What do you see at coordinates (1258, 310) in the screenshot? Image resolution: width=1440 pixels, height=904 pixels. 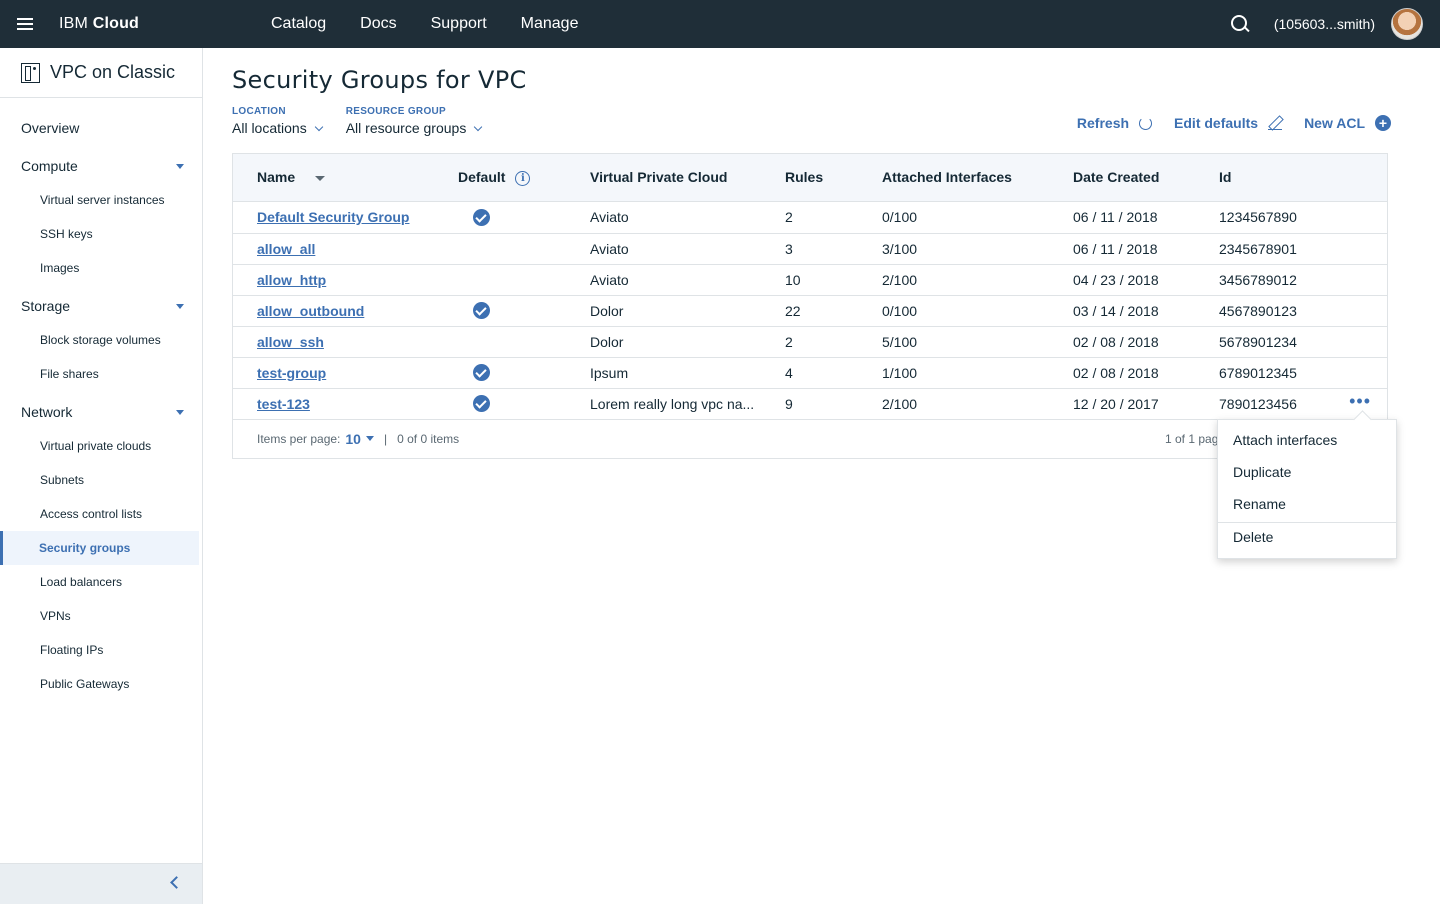 I see `cell-id-value: 4567890123` at bounding box center [1258, 310].